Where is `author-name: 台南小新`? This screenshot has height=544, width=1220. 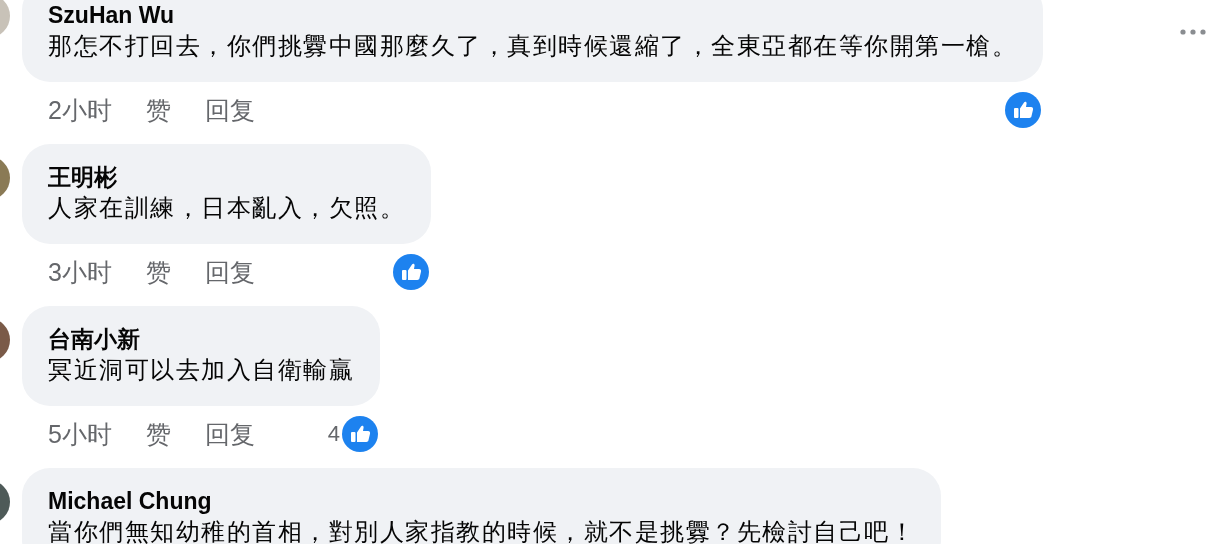 author-name: 台南小新 is located at coordinates (94, 339).